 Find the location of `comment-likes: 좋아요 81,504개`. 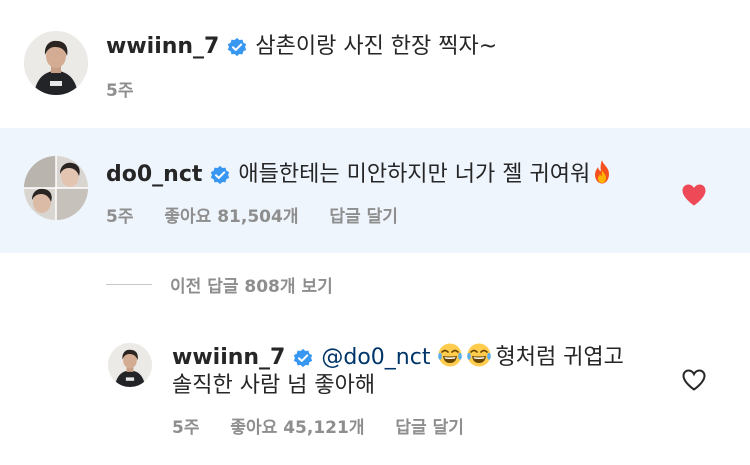

comment-likes: 좋아요 81,504개 is located at coordinates (231, 217).